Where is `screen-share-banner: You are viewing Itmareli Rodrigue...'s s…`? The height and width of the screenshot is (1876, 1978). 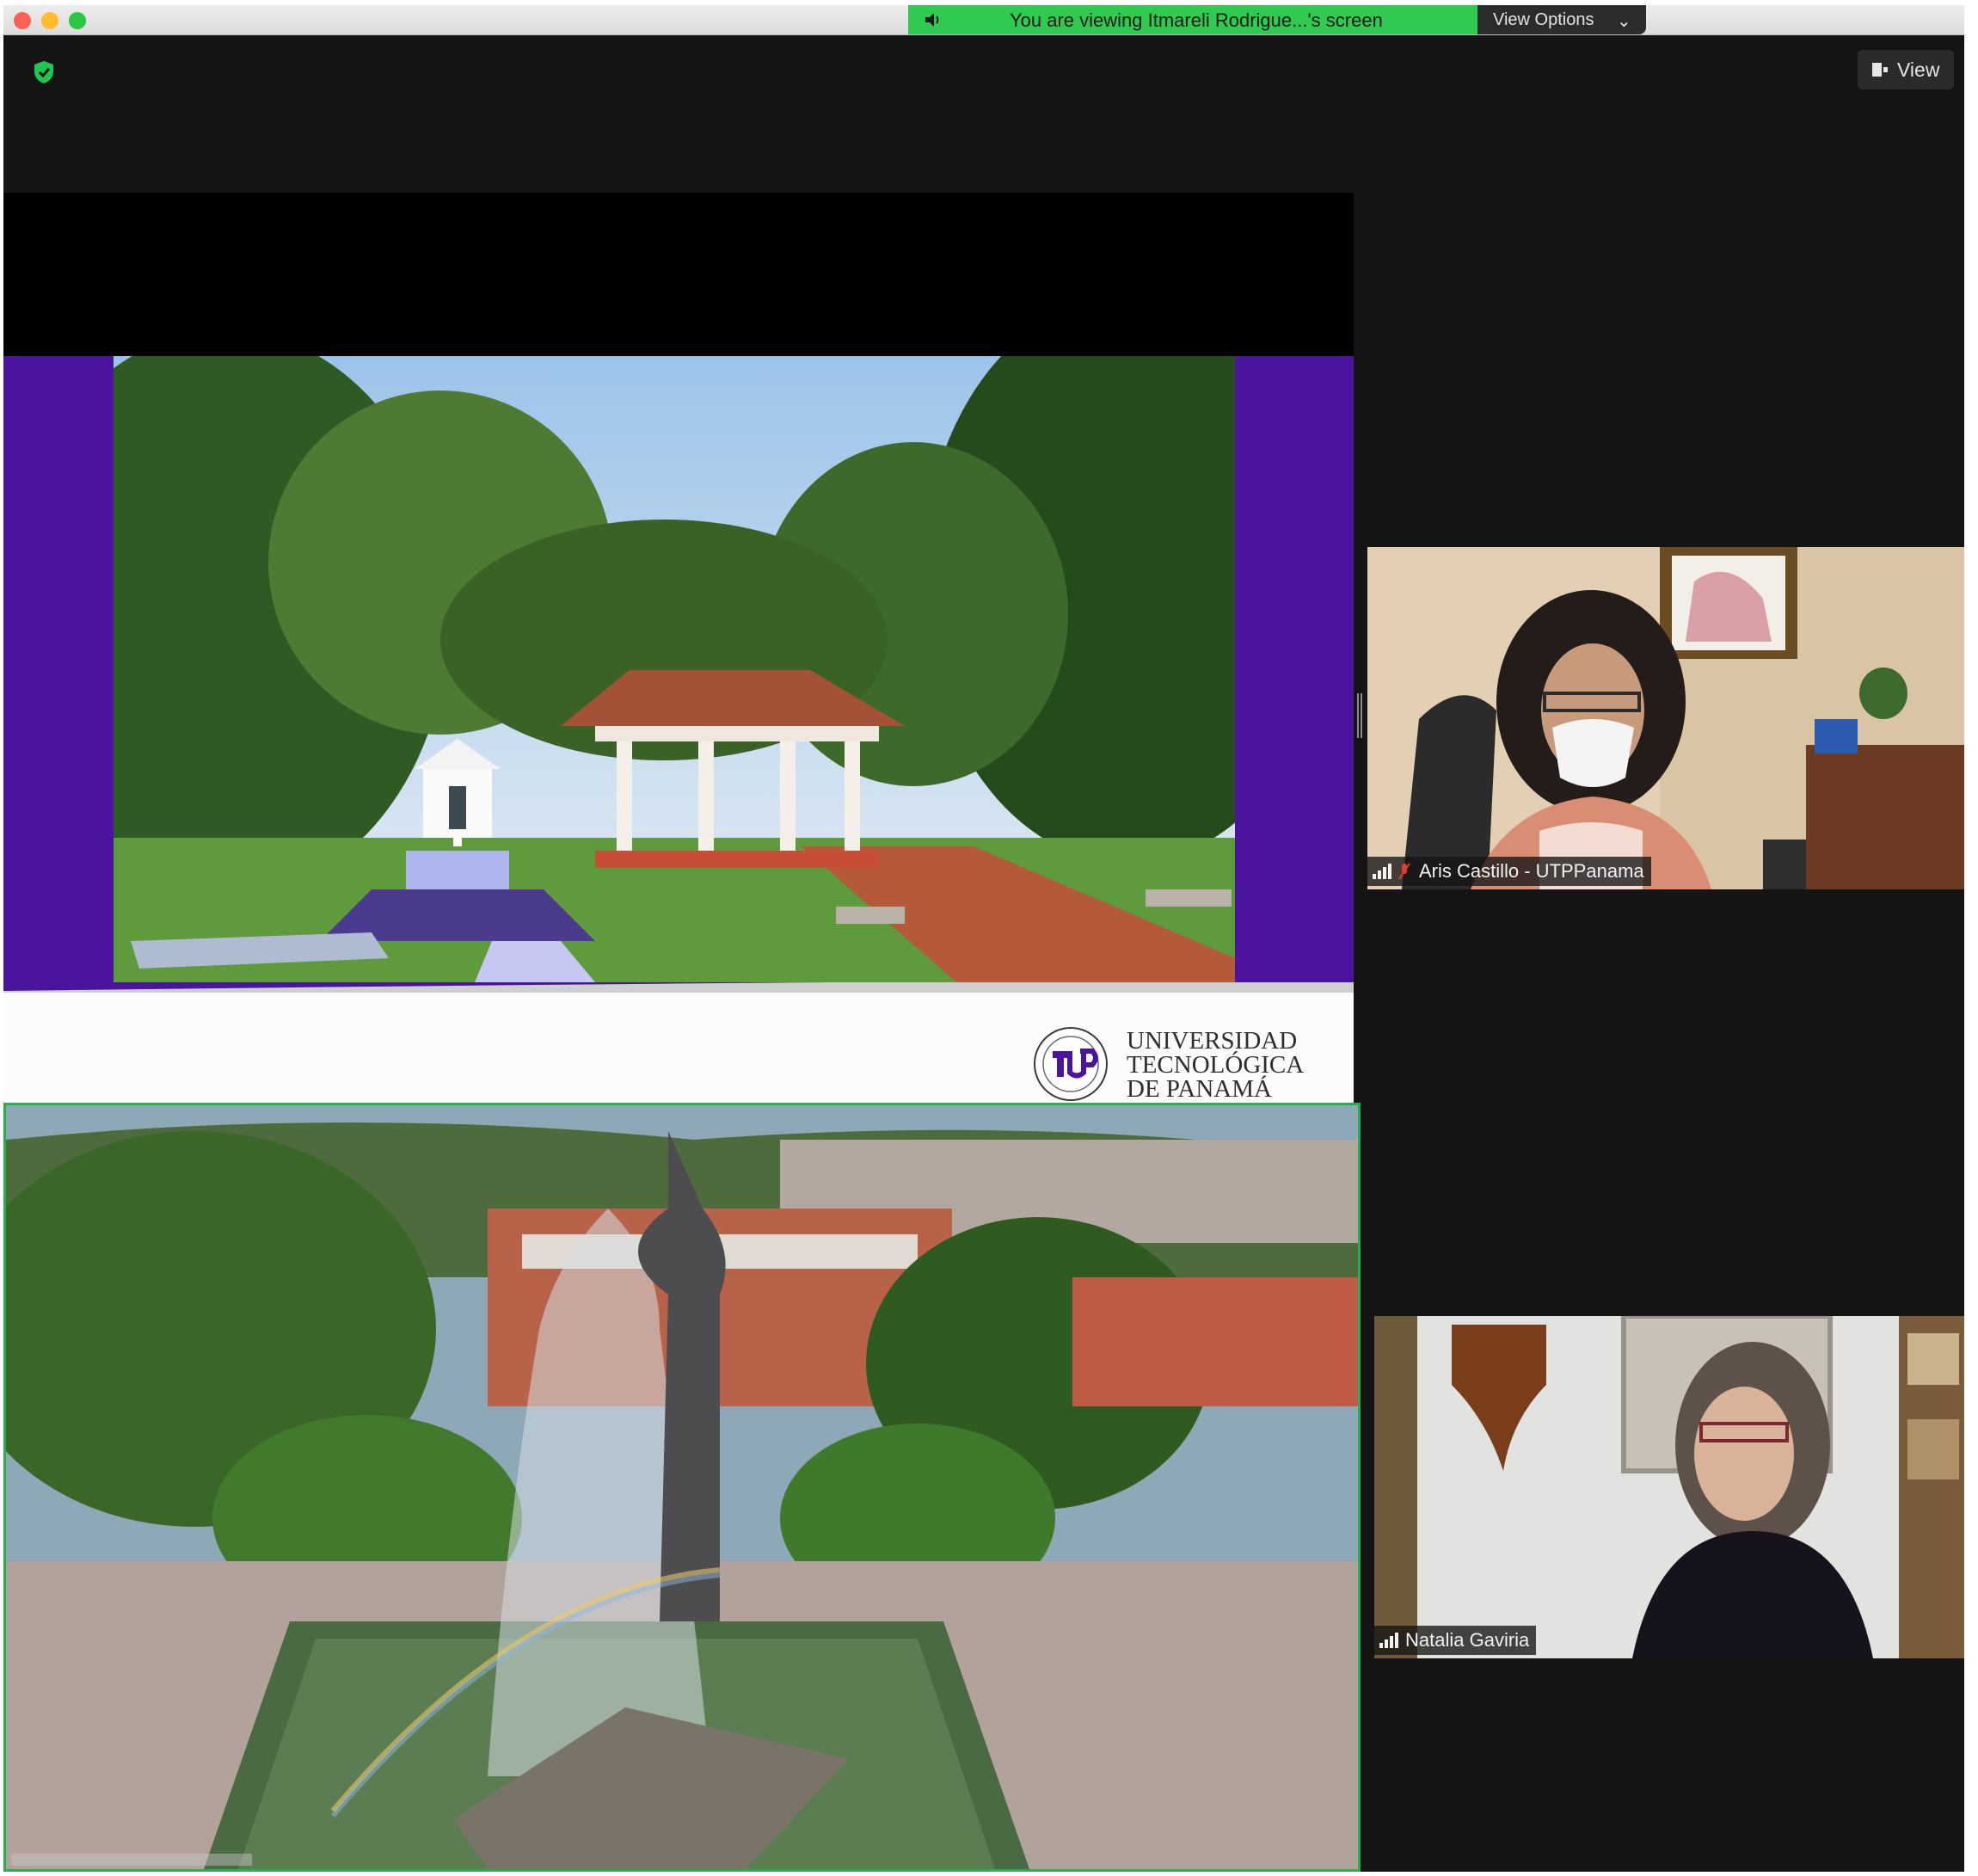 screen-share-banner: You are viewing Itmareli Rodrigue...'s s… is located at coordinates (1192, 19).